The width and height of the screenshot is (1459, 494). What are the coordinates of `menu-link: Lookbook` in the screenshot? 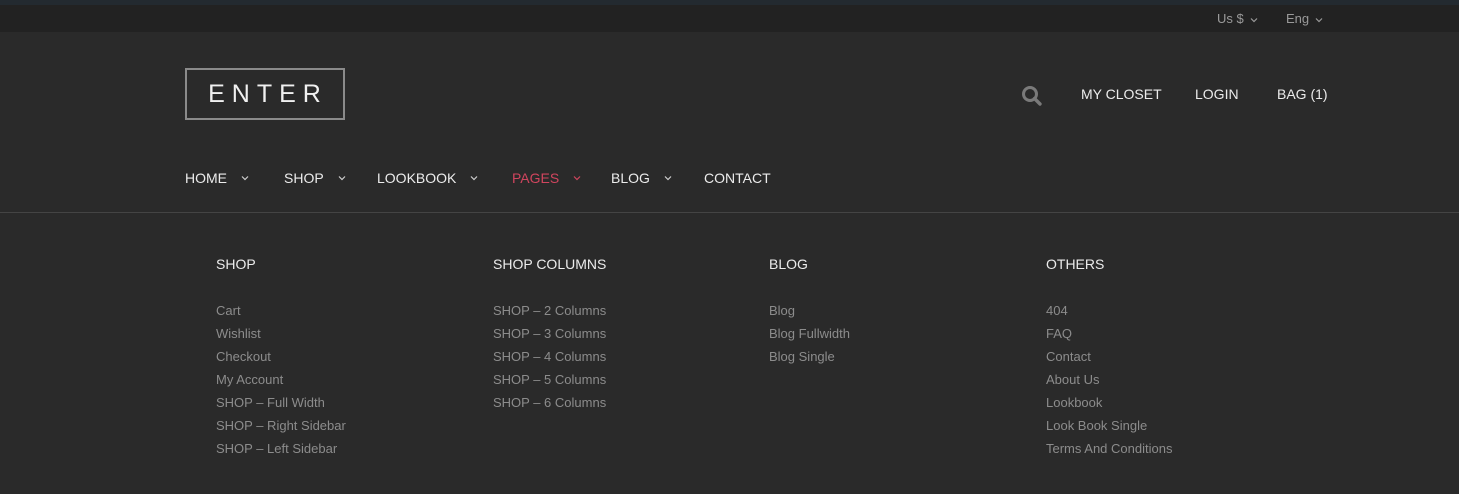 It's located at (1109, 402).